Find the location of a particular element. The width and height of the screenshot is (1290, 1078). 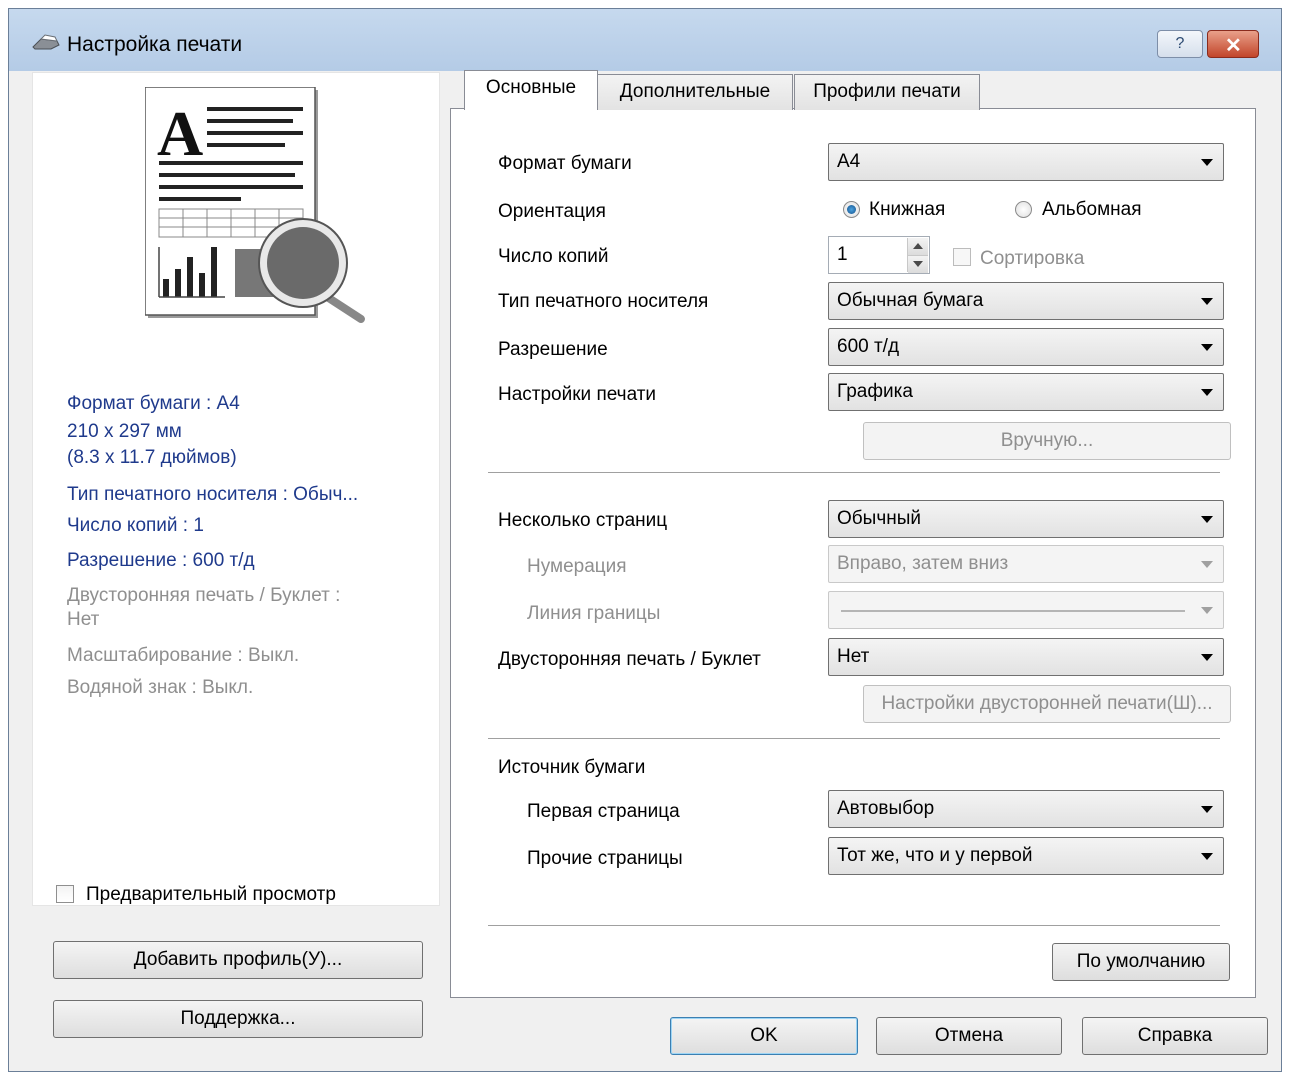

summary-dimensions-in: (8.3 x 11.7 дюймов) is located at coordinates (152, 457).